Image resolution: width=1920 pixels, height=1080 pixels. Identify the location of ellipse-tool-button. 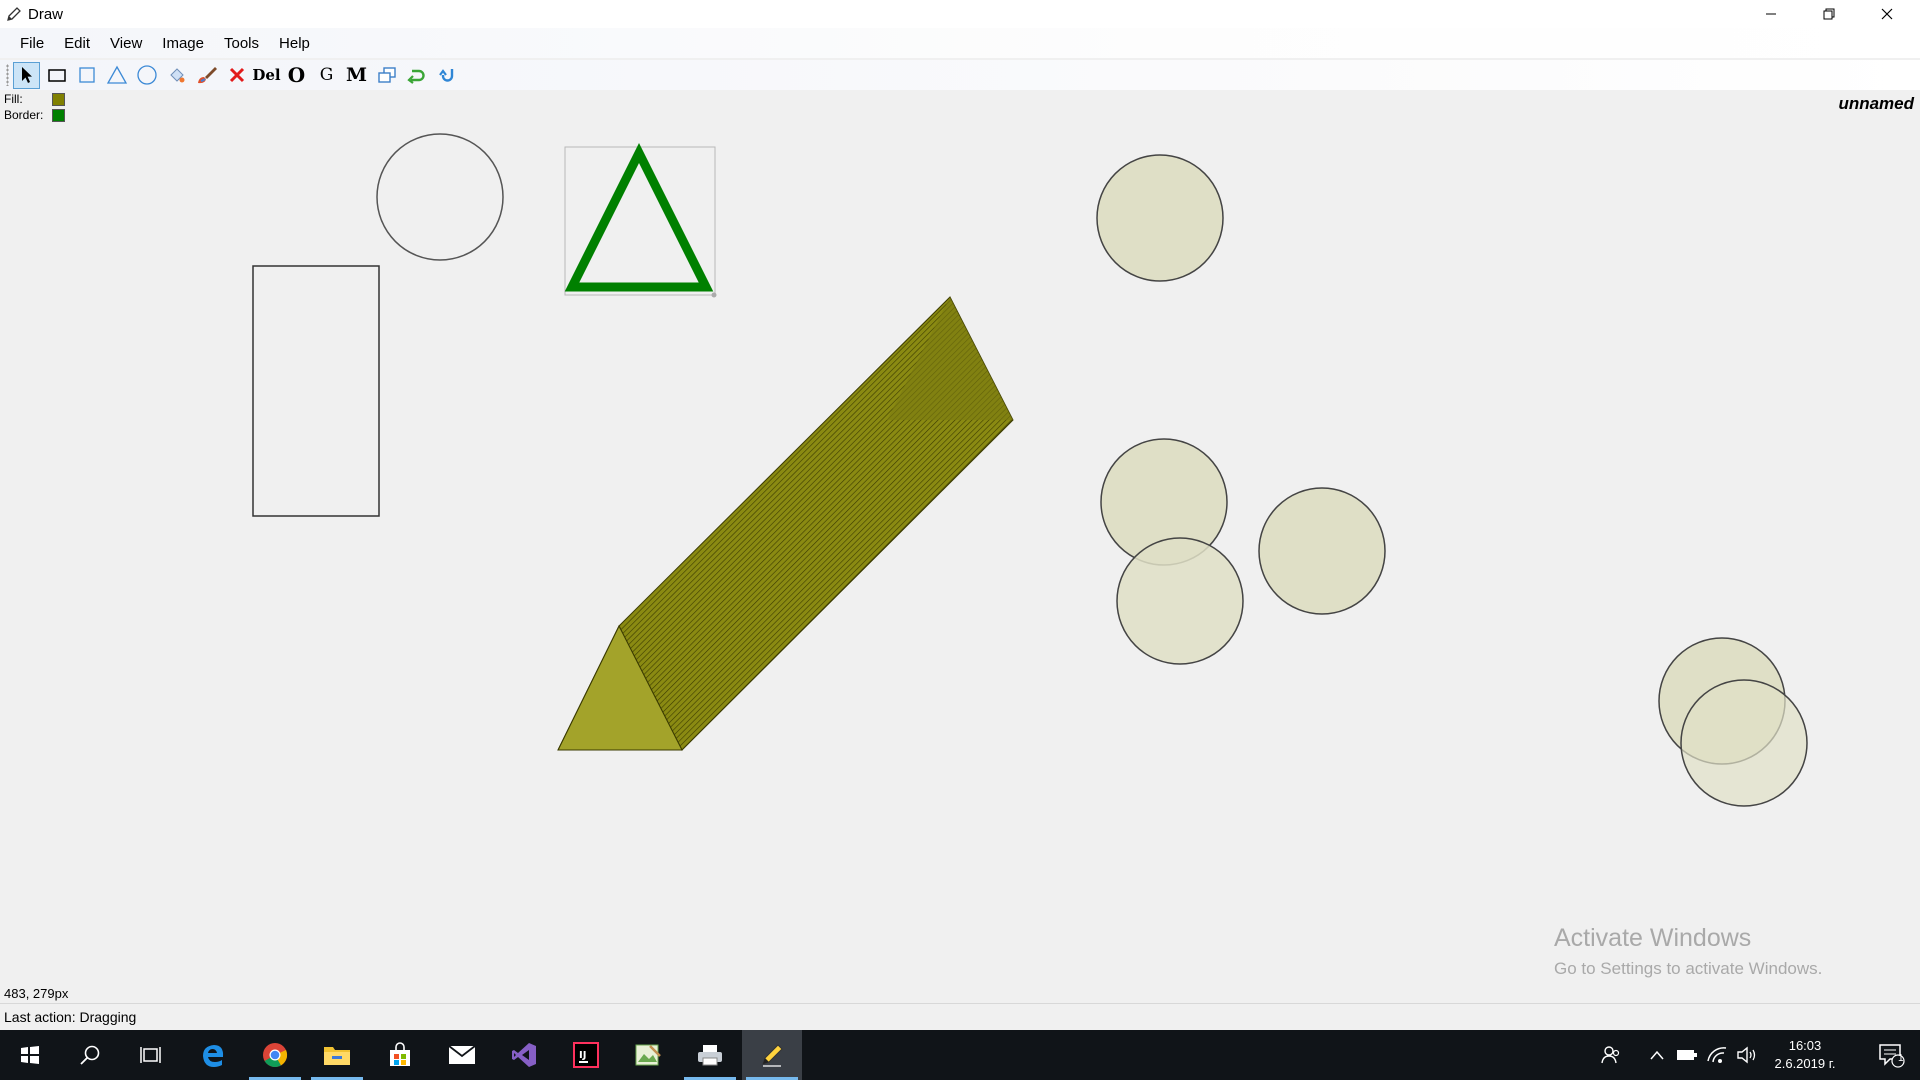
(146, 75).